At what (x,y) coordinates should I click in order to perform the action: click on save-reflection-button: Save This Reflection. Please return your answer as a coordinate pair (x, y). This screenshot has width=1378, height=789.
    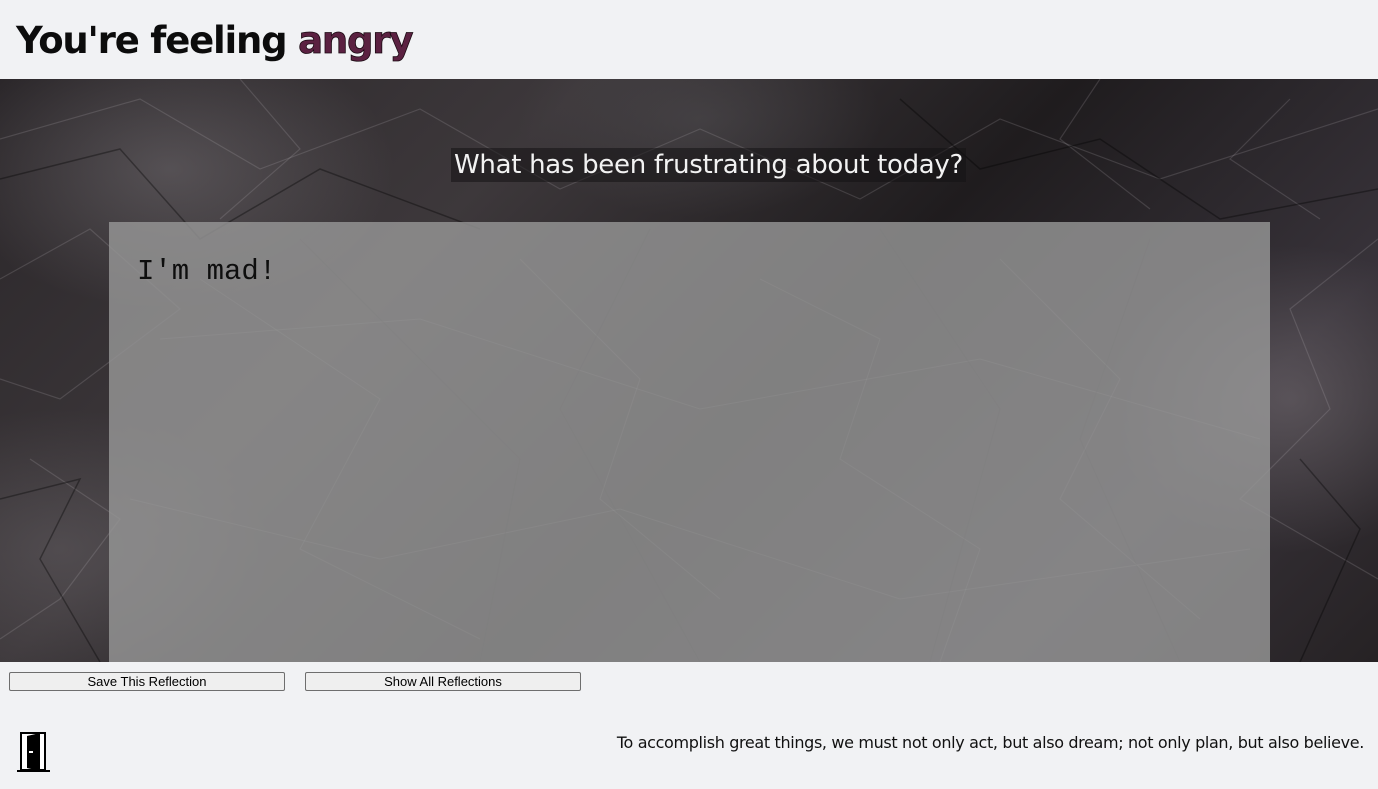
    Looking at the image, I should click on (147, 681).